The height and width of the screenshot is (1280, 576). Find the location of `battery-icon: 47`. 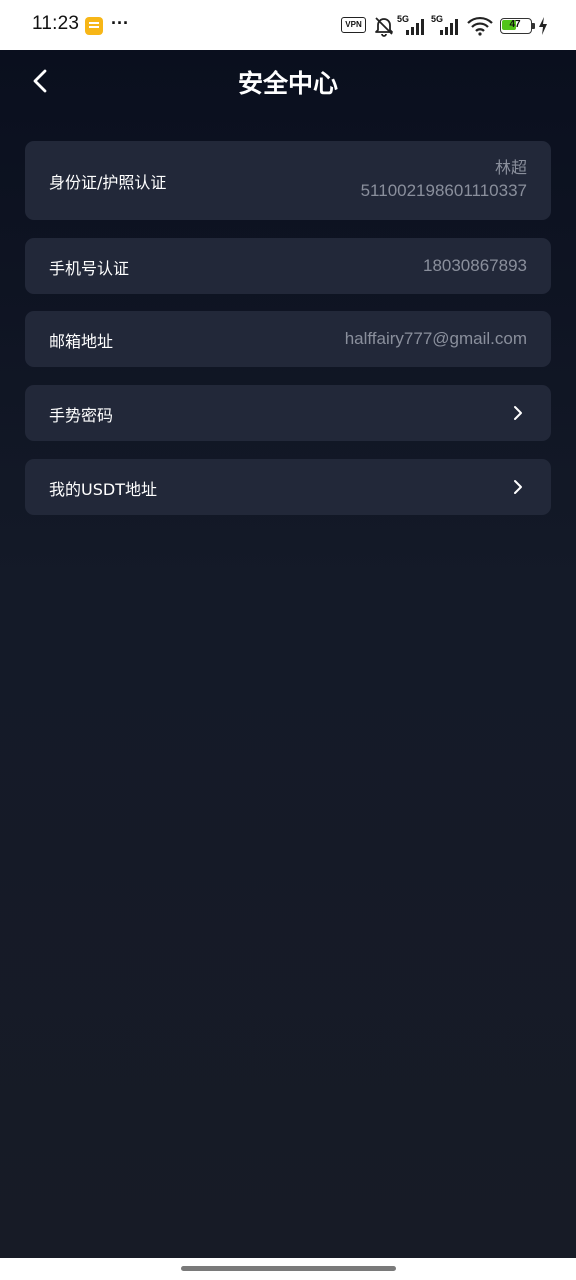

battery-icon: 47 is located at coordinates (516, 26).